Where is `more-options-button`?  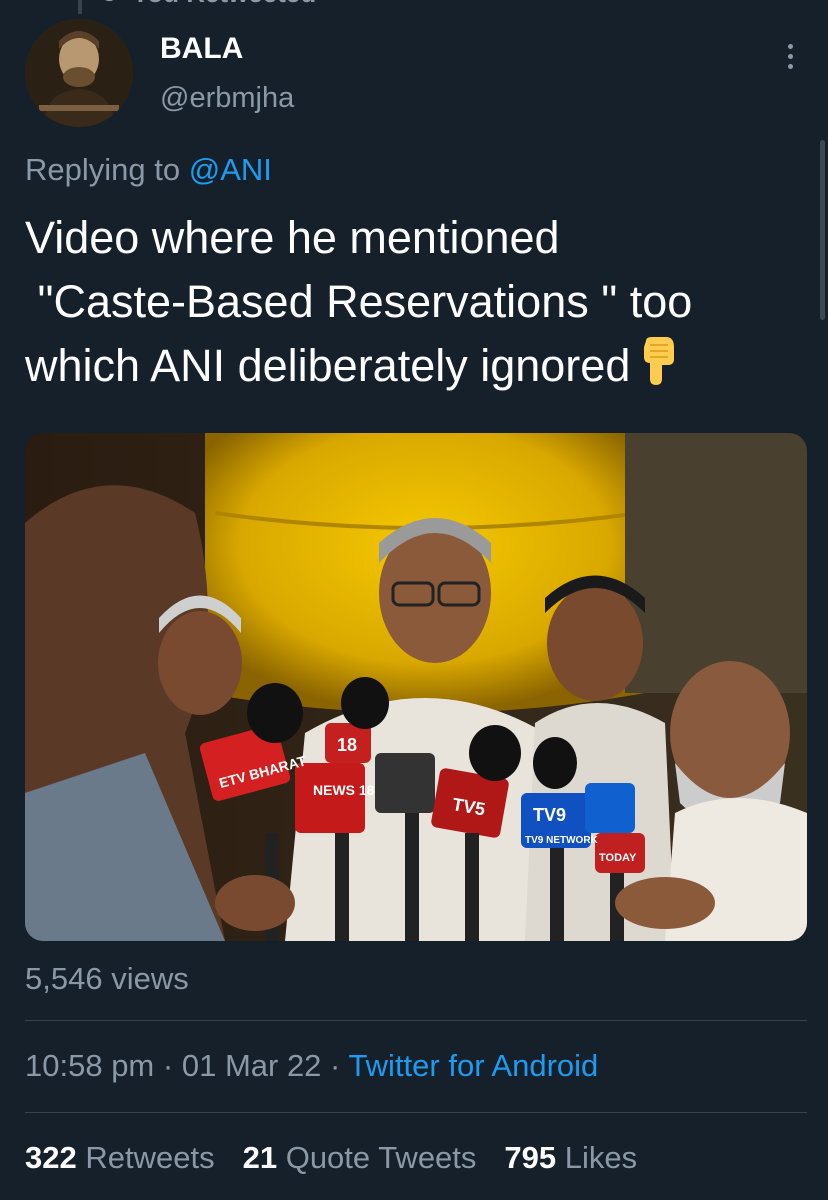 more-options-button is located at coordinates (790, 56).